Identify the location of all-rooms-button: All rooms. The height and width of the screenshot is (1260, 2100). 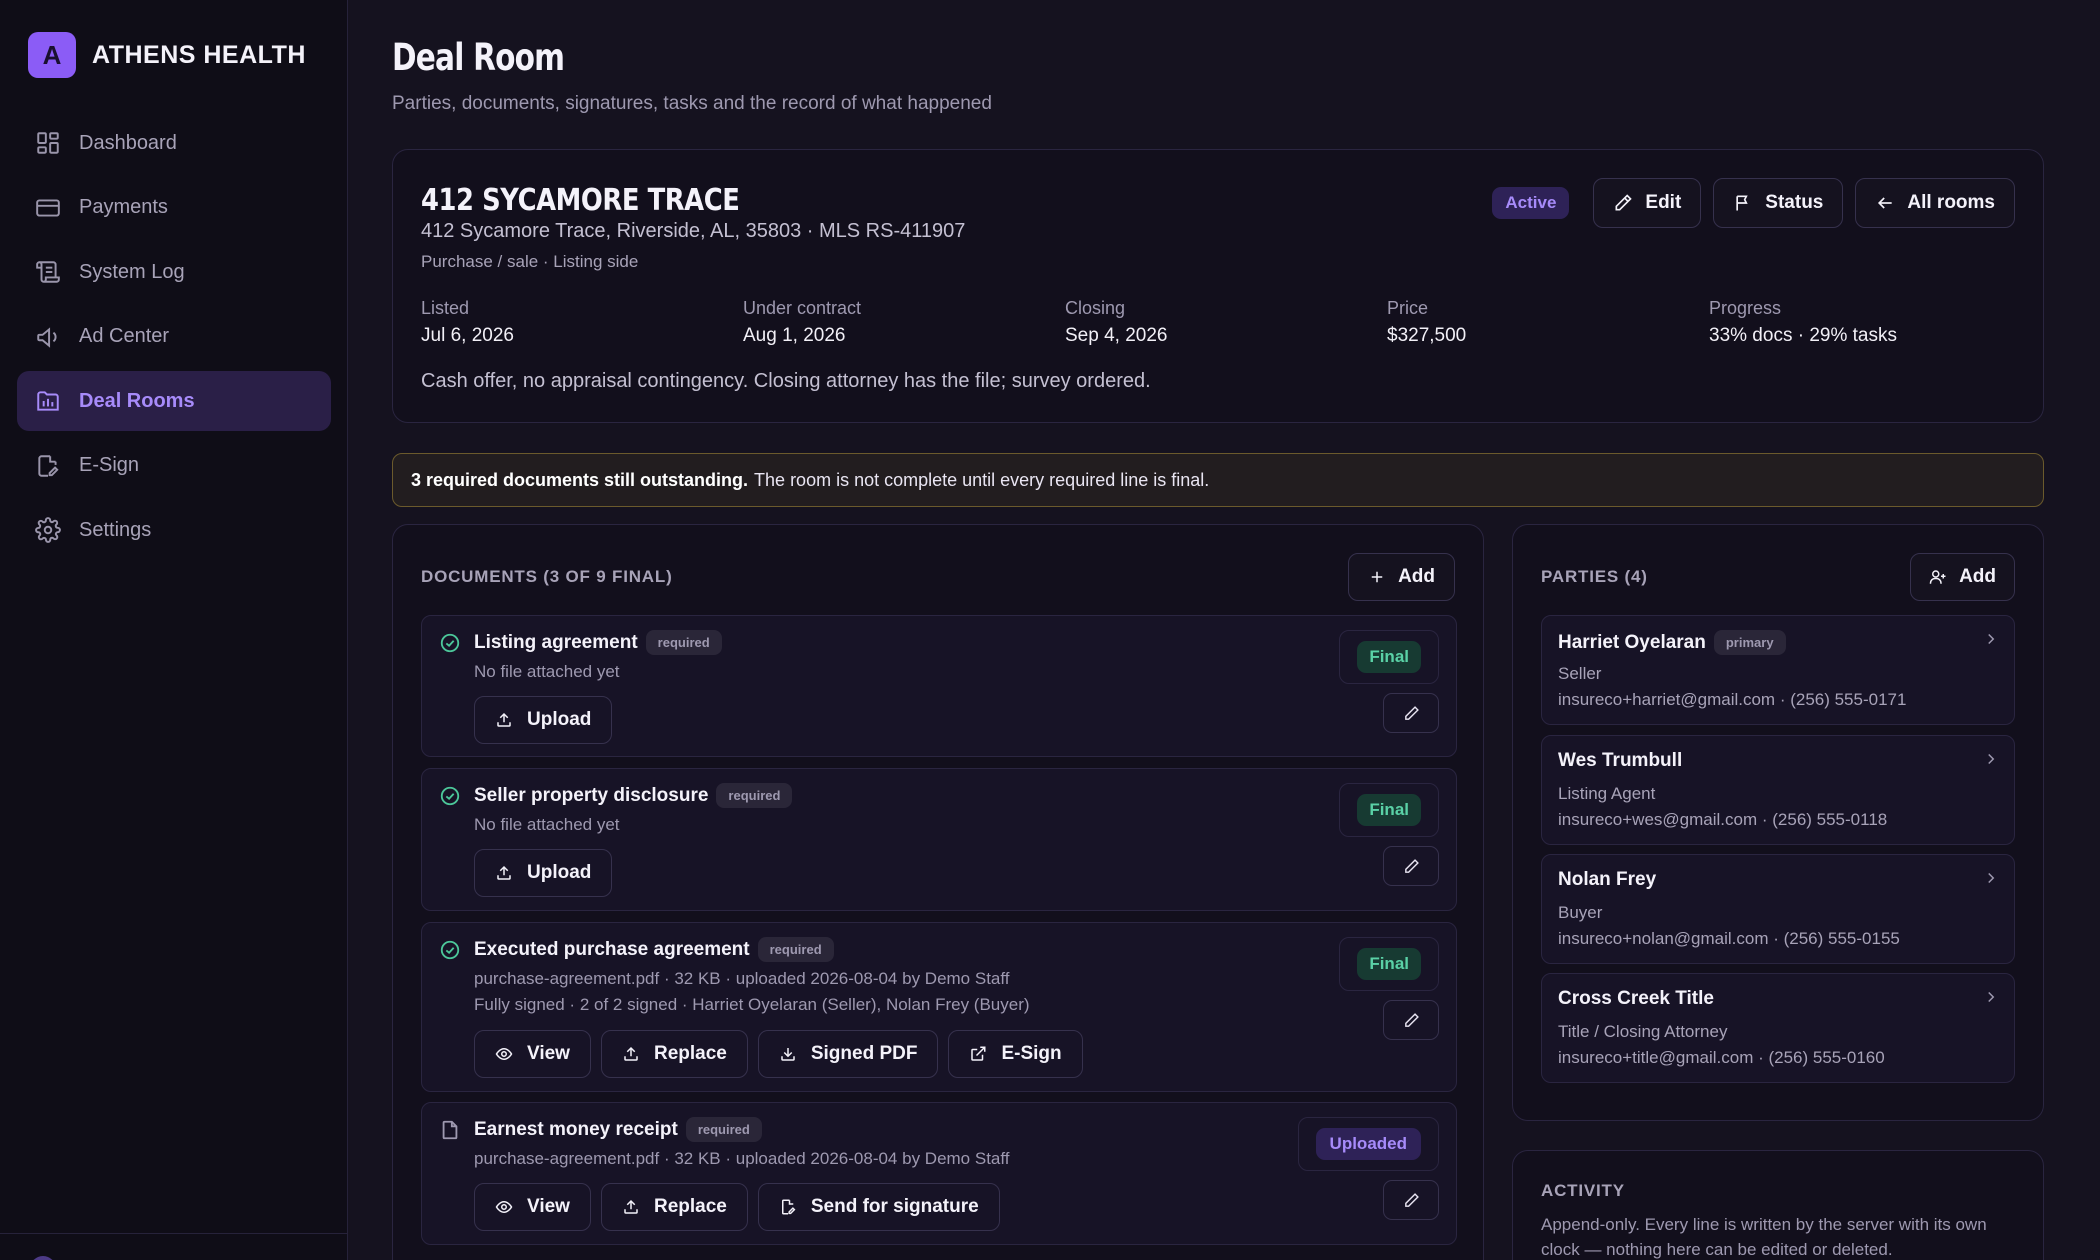
(1935, 203).